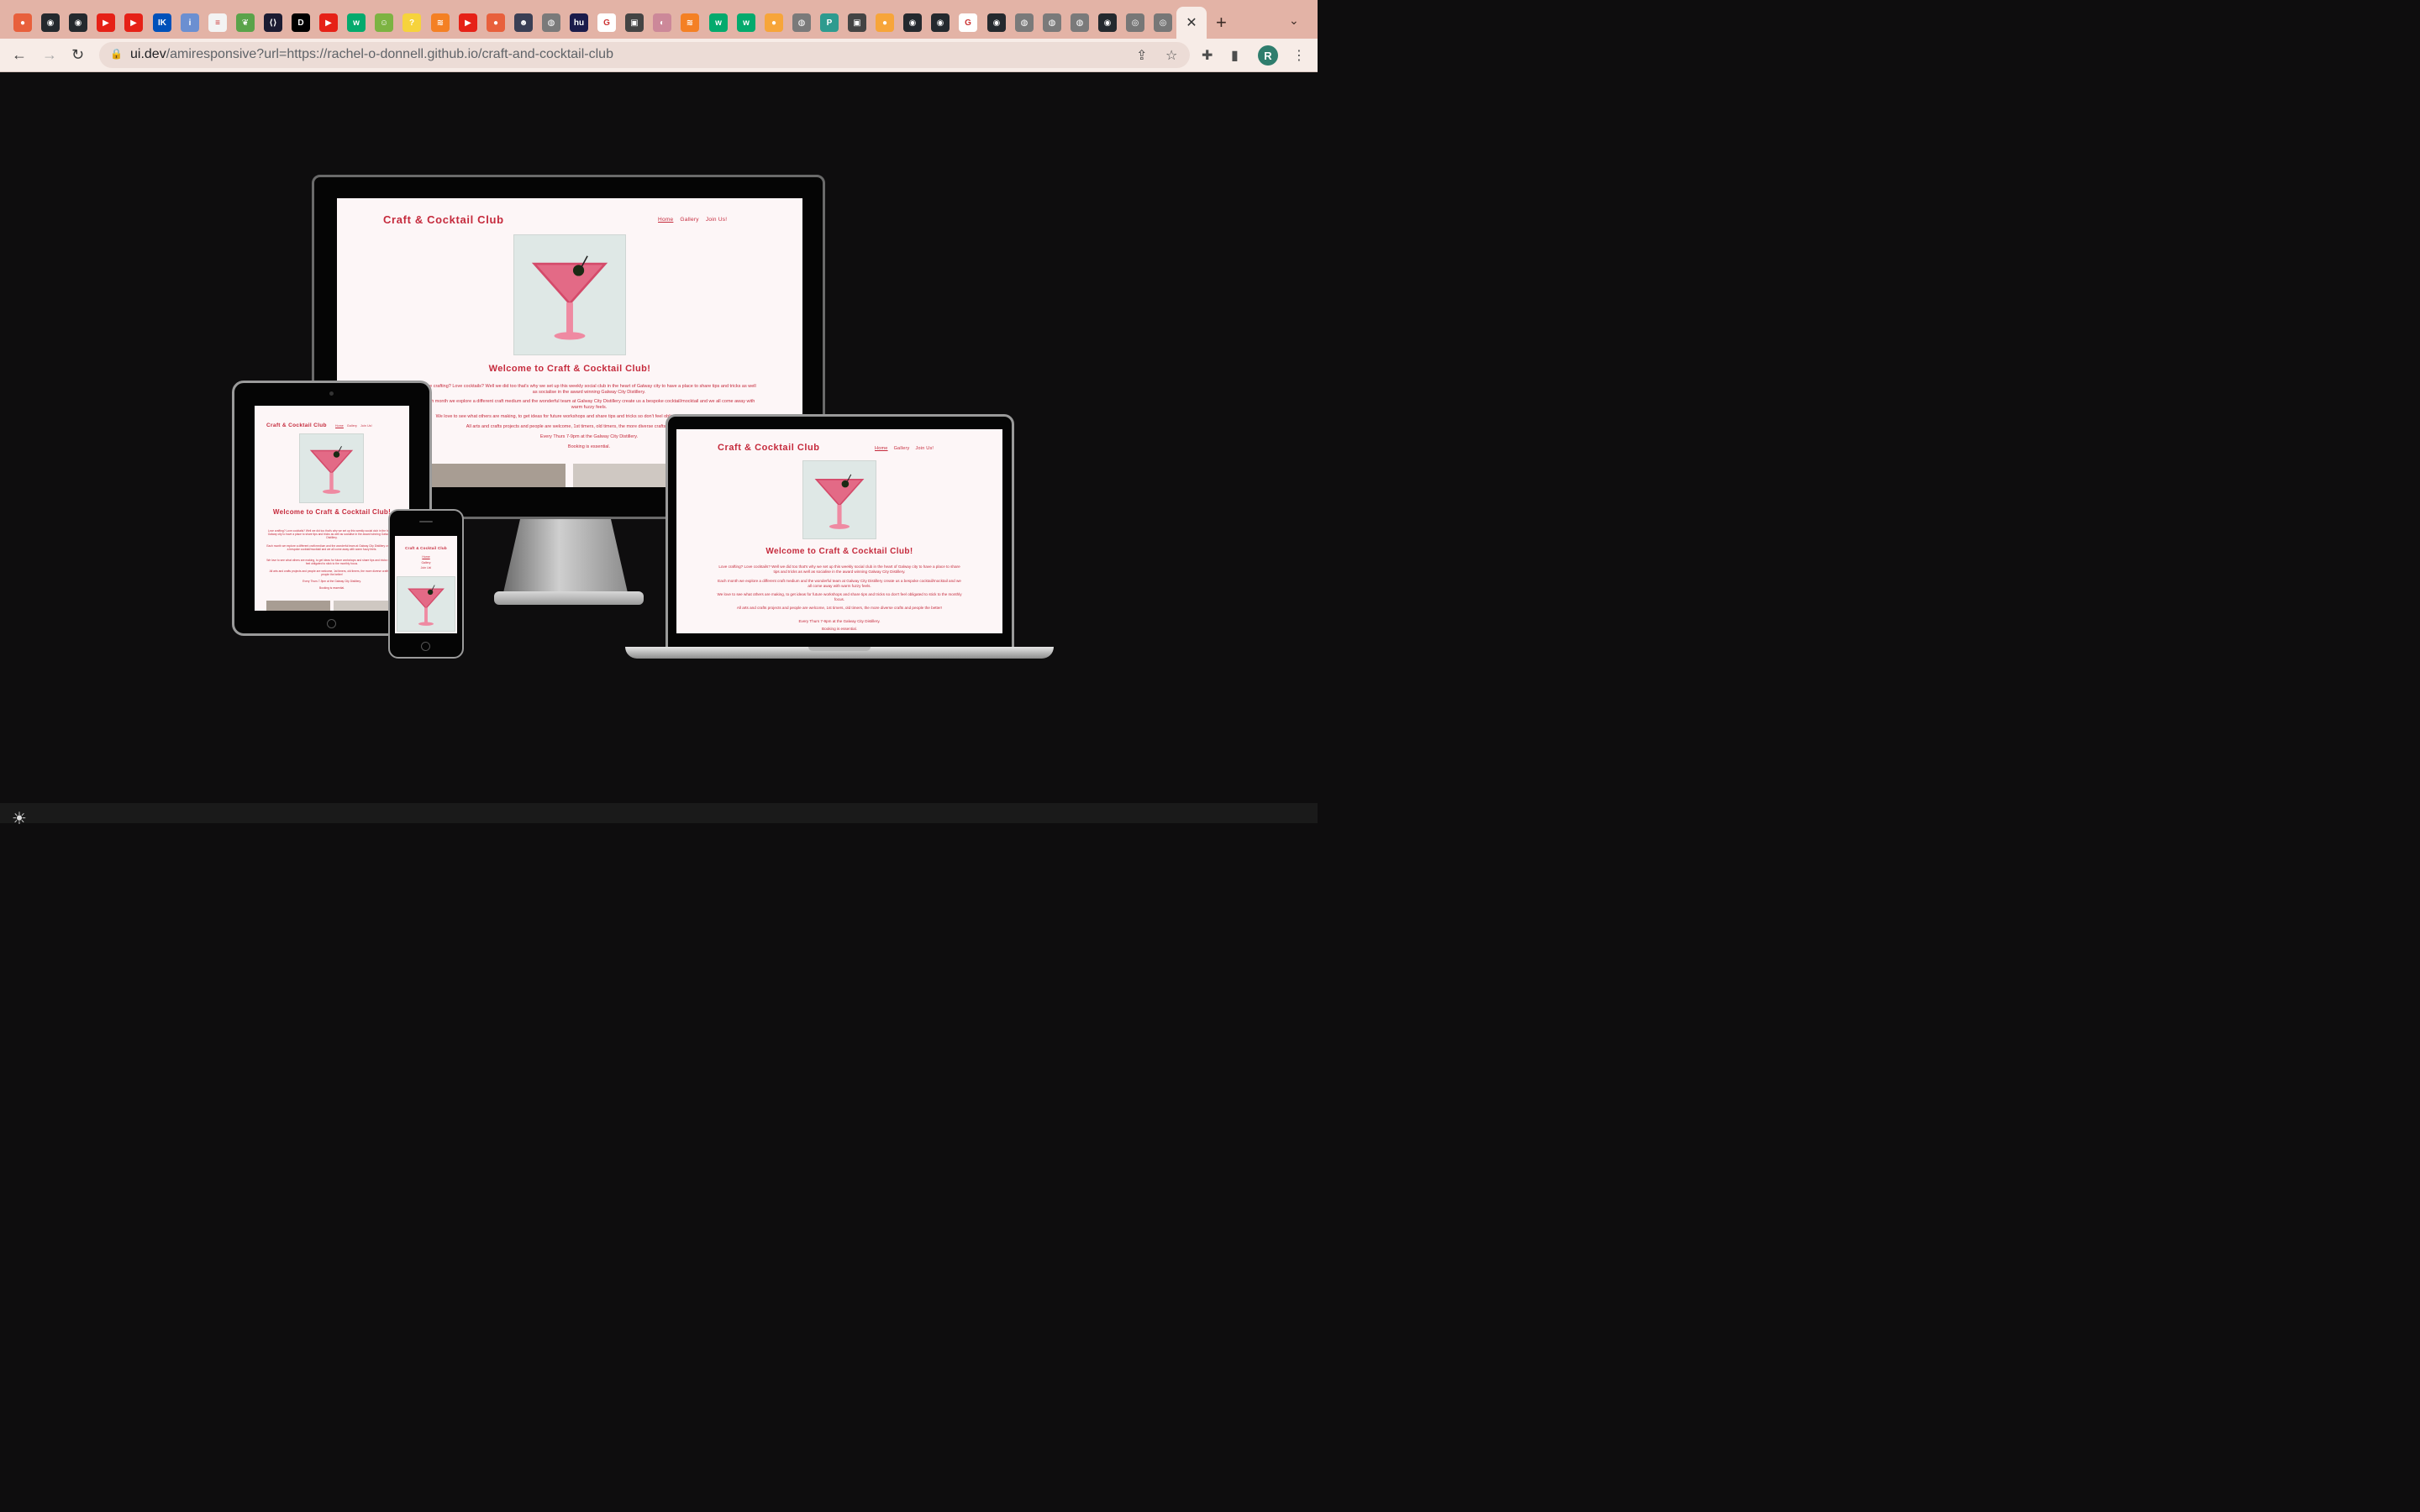  Describe the element at coordinates (1222, 23) in the screenshot. I see `new-tab-button: +` at that location.